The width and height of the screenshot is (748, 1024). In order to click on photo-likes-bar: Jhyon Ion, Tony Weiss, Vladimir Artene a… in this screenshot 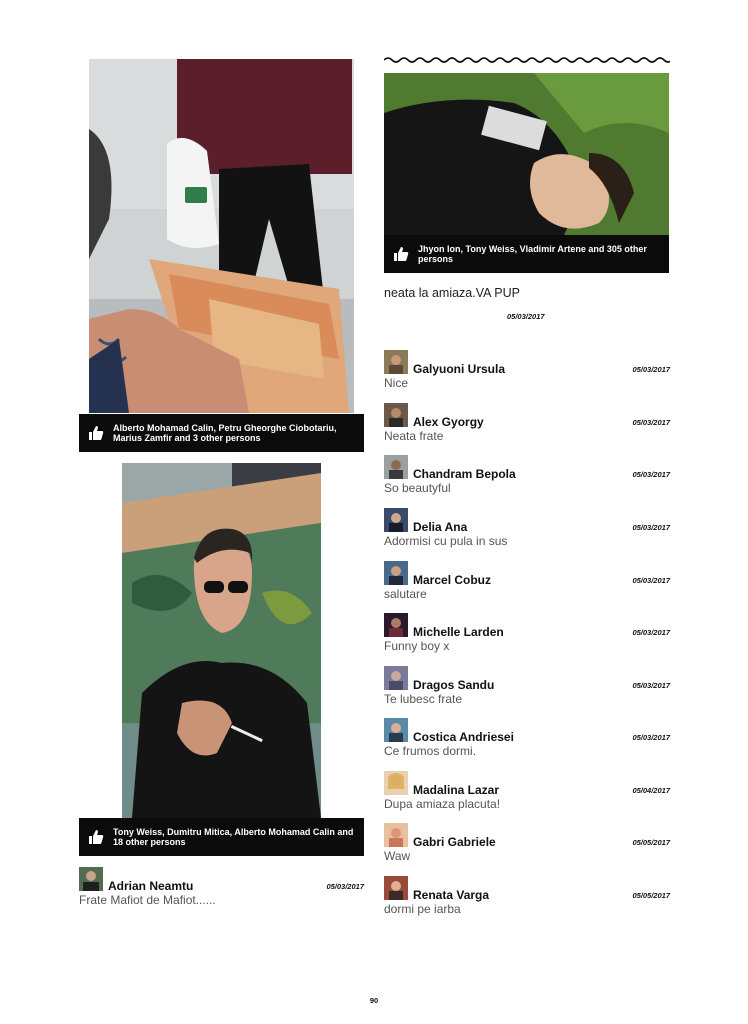, I will do `click(526, 254)`.